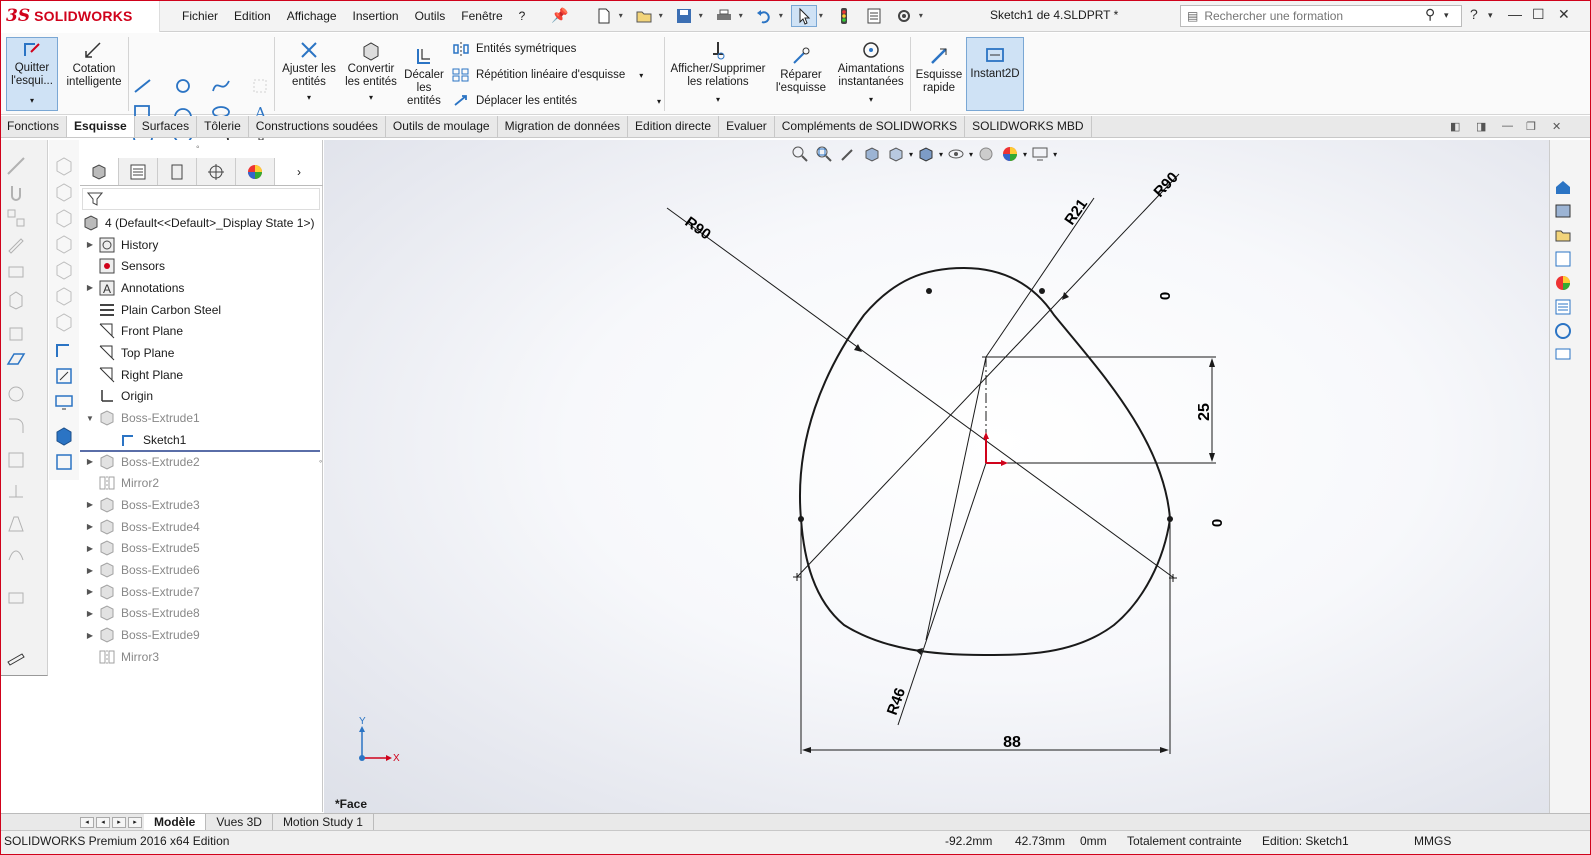  What do you see at coordinates (120, 656) in the screenshot?
I see `tree-item-mirror3: Mirror3` at bounding box center [120, 656].